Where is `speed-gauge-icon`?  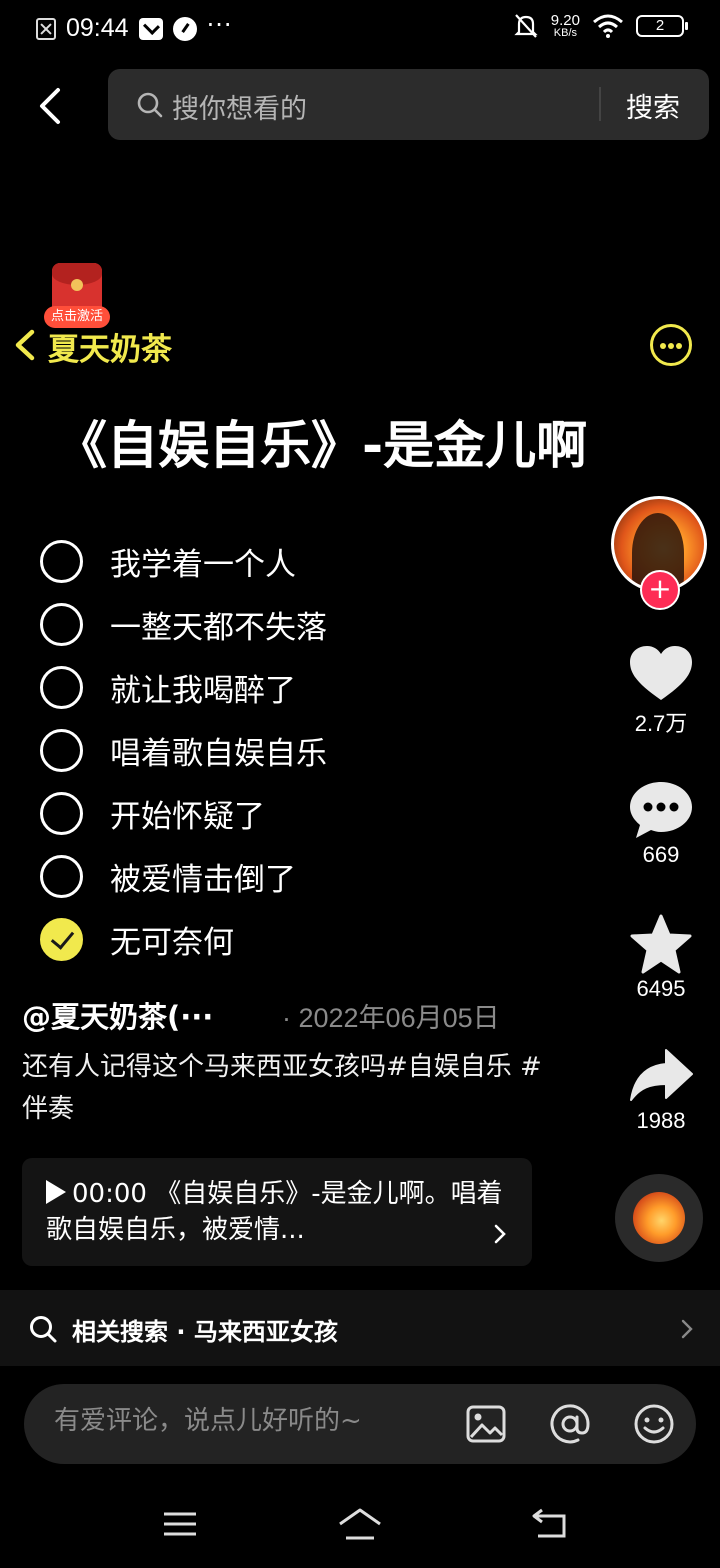
speed-gauge-icon is located at coordinates (184, 28).